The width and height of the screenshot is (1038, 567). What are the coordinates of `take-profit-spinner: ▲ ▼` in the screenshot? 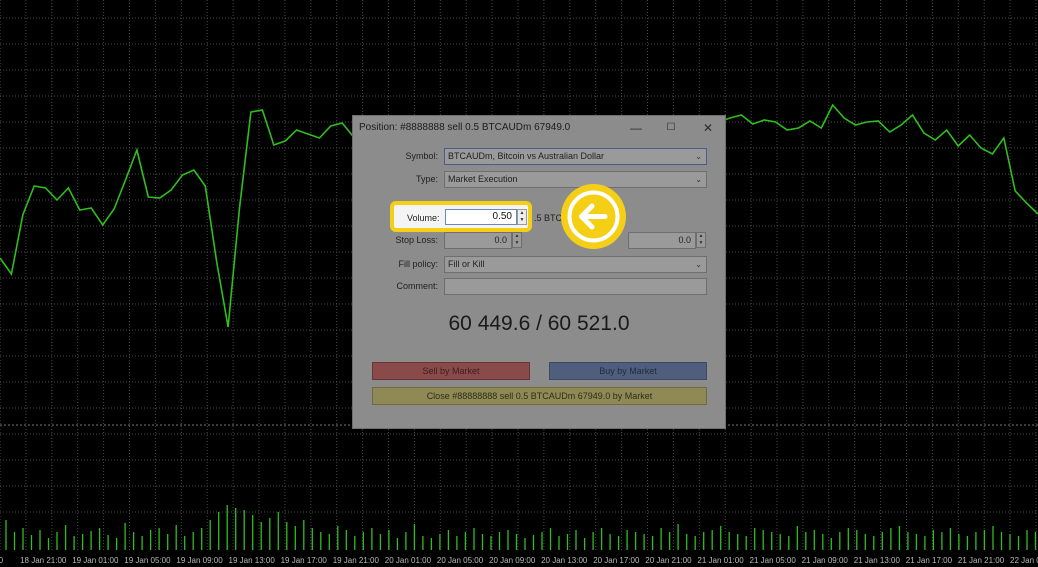 It's located at (701, 240).